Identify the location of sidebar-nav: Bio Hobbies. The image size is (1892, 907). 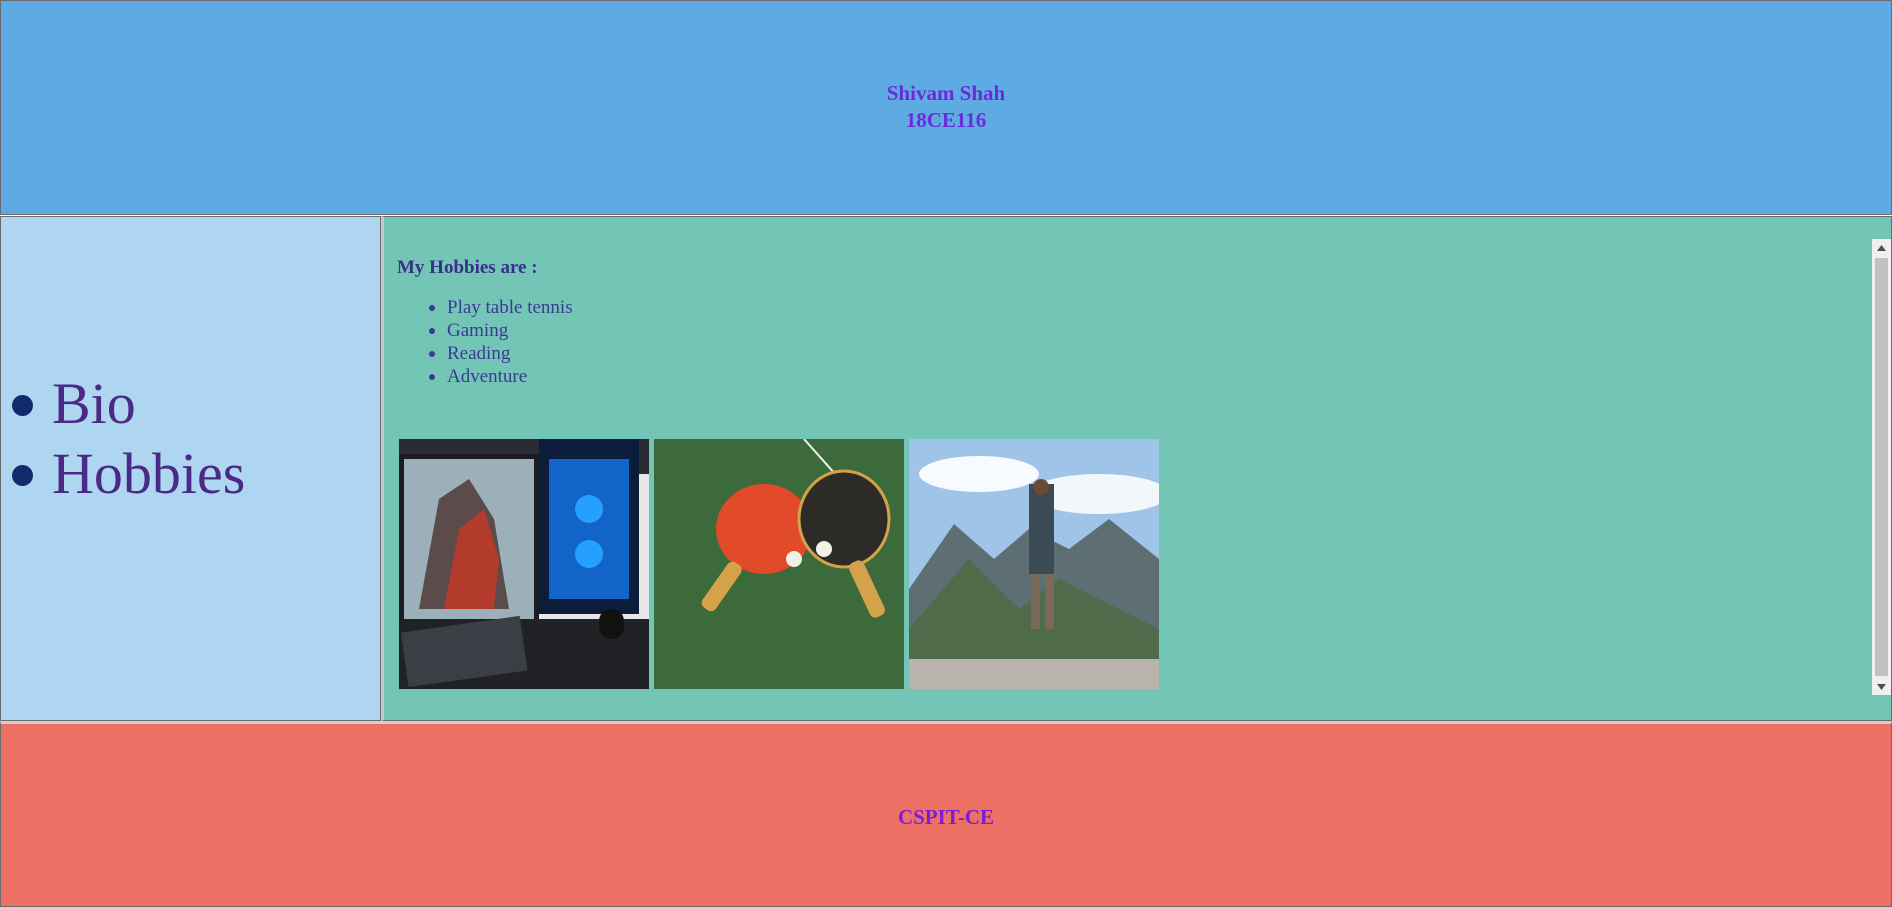
(127, 439).